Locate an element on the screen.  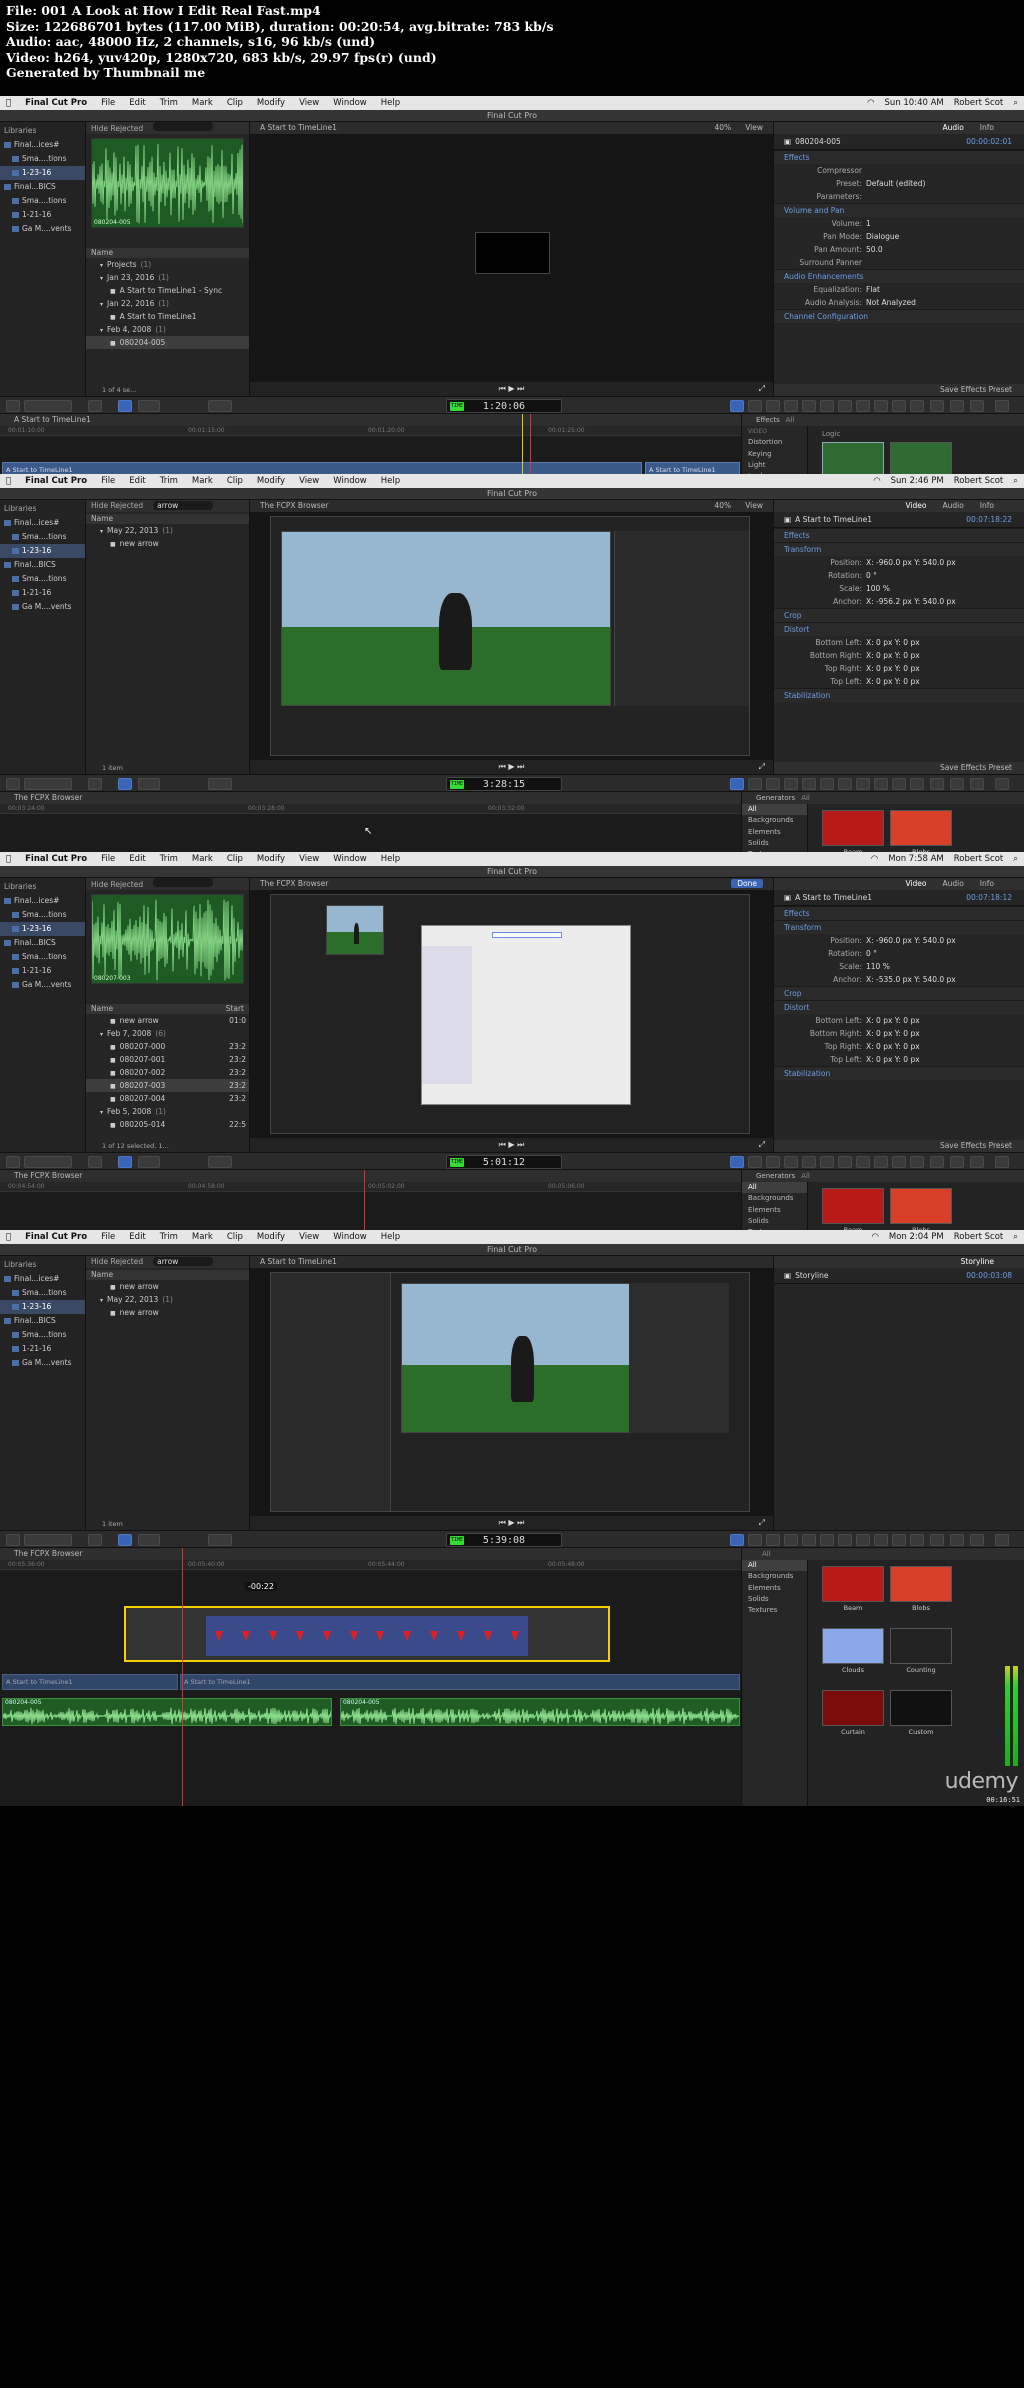
inspector-section: Stabilization is located at coordinates (899, 1073).